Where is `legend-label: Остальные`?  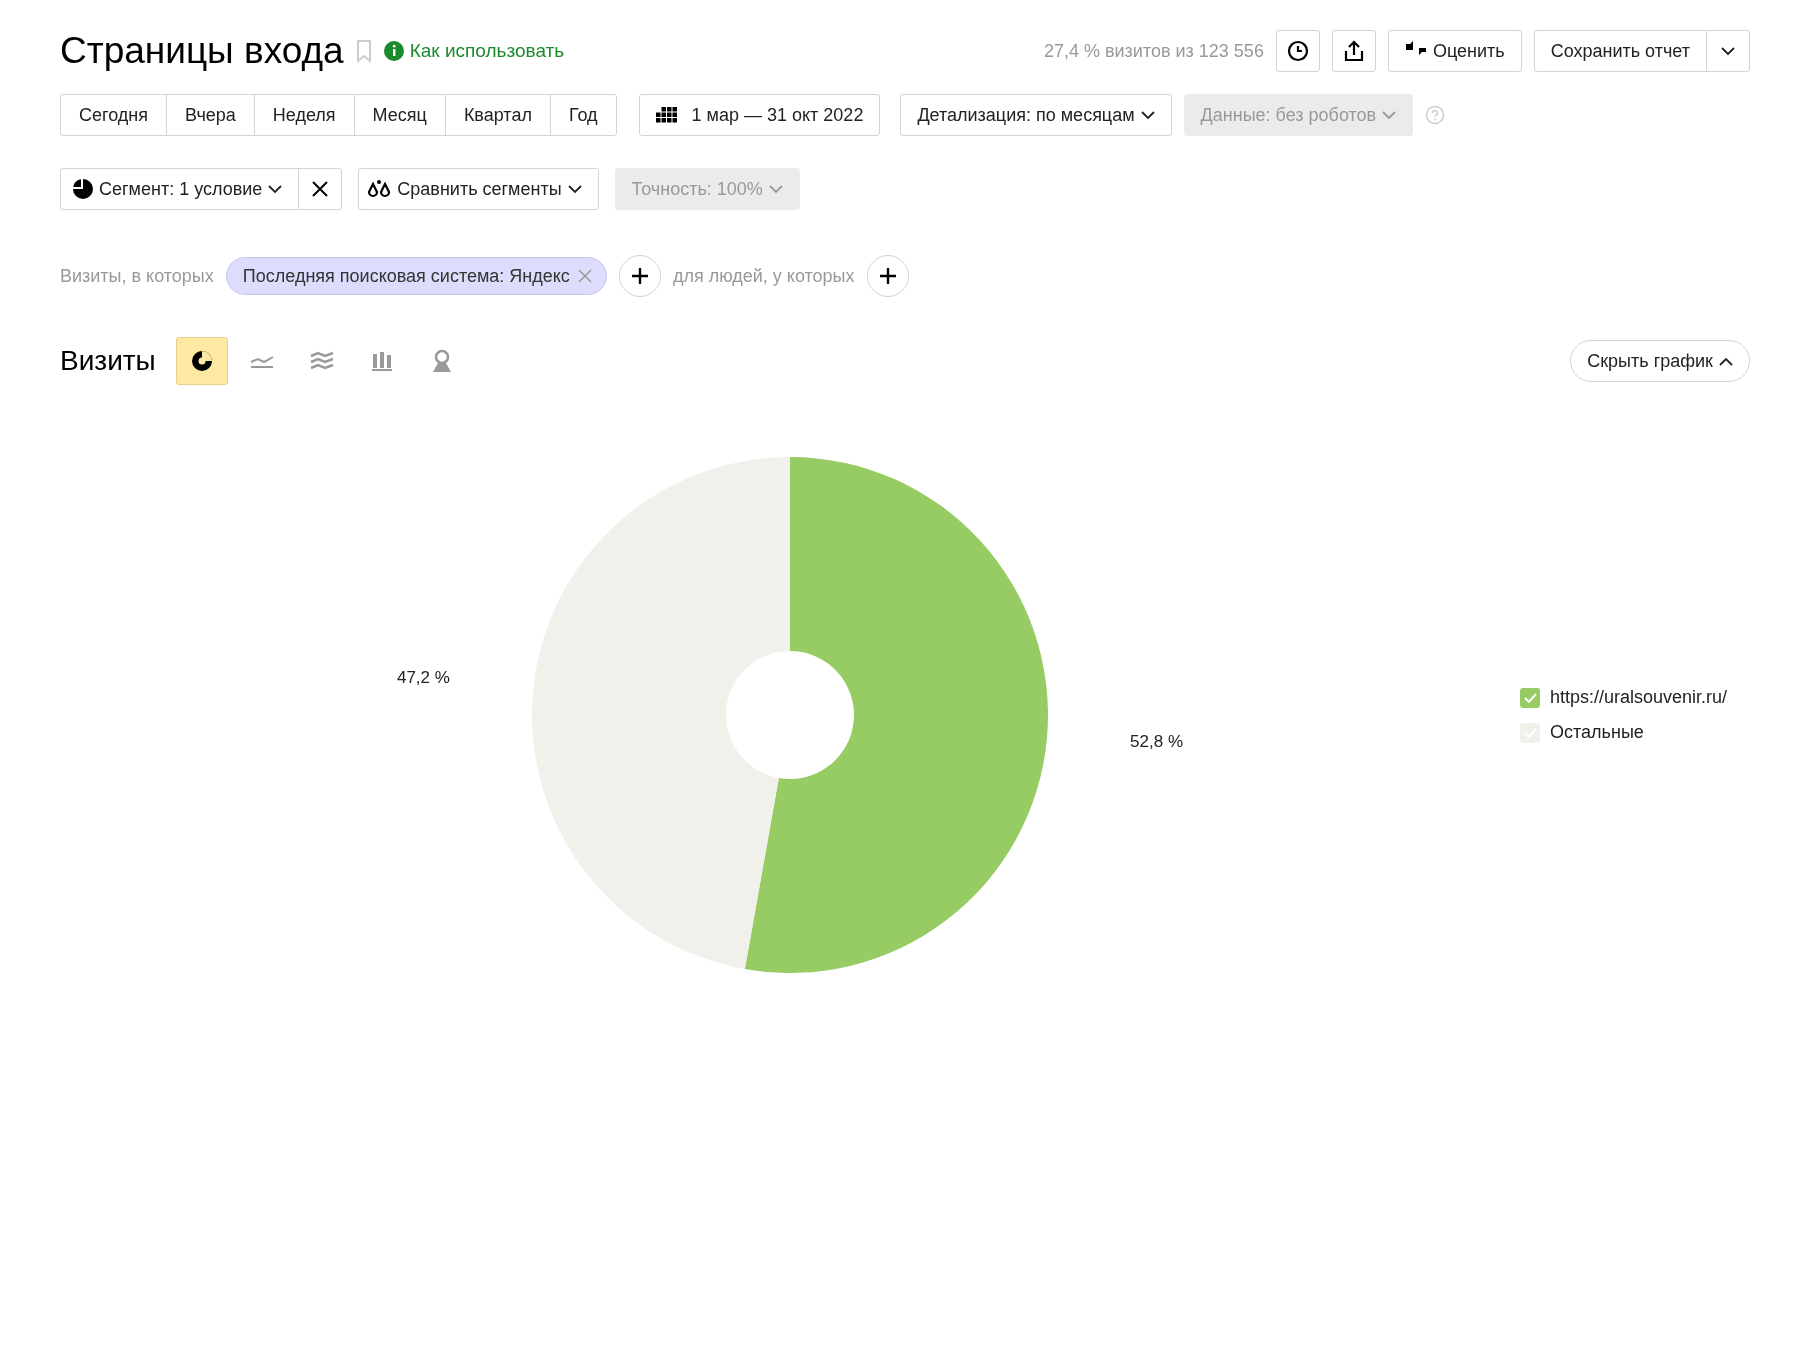 legend-label: Остальные is located at coordinates (1597, 732).